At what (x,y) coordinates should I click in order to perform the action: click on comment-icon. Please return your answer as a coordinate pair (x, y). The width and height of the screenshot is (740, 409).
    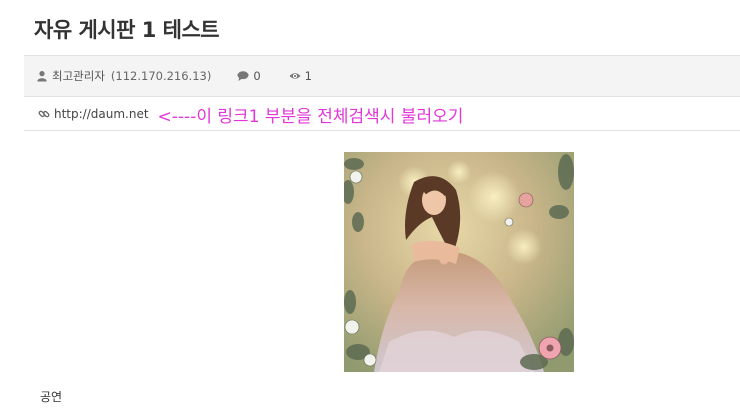
    Looking at the image, I should click on (243, 76).